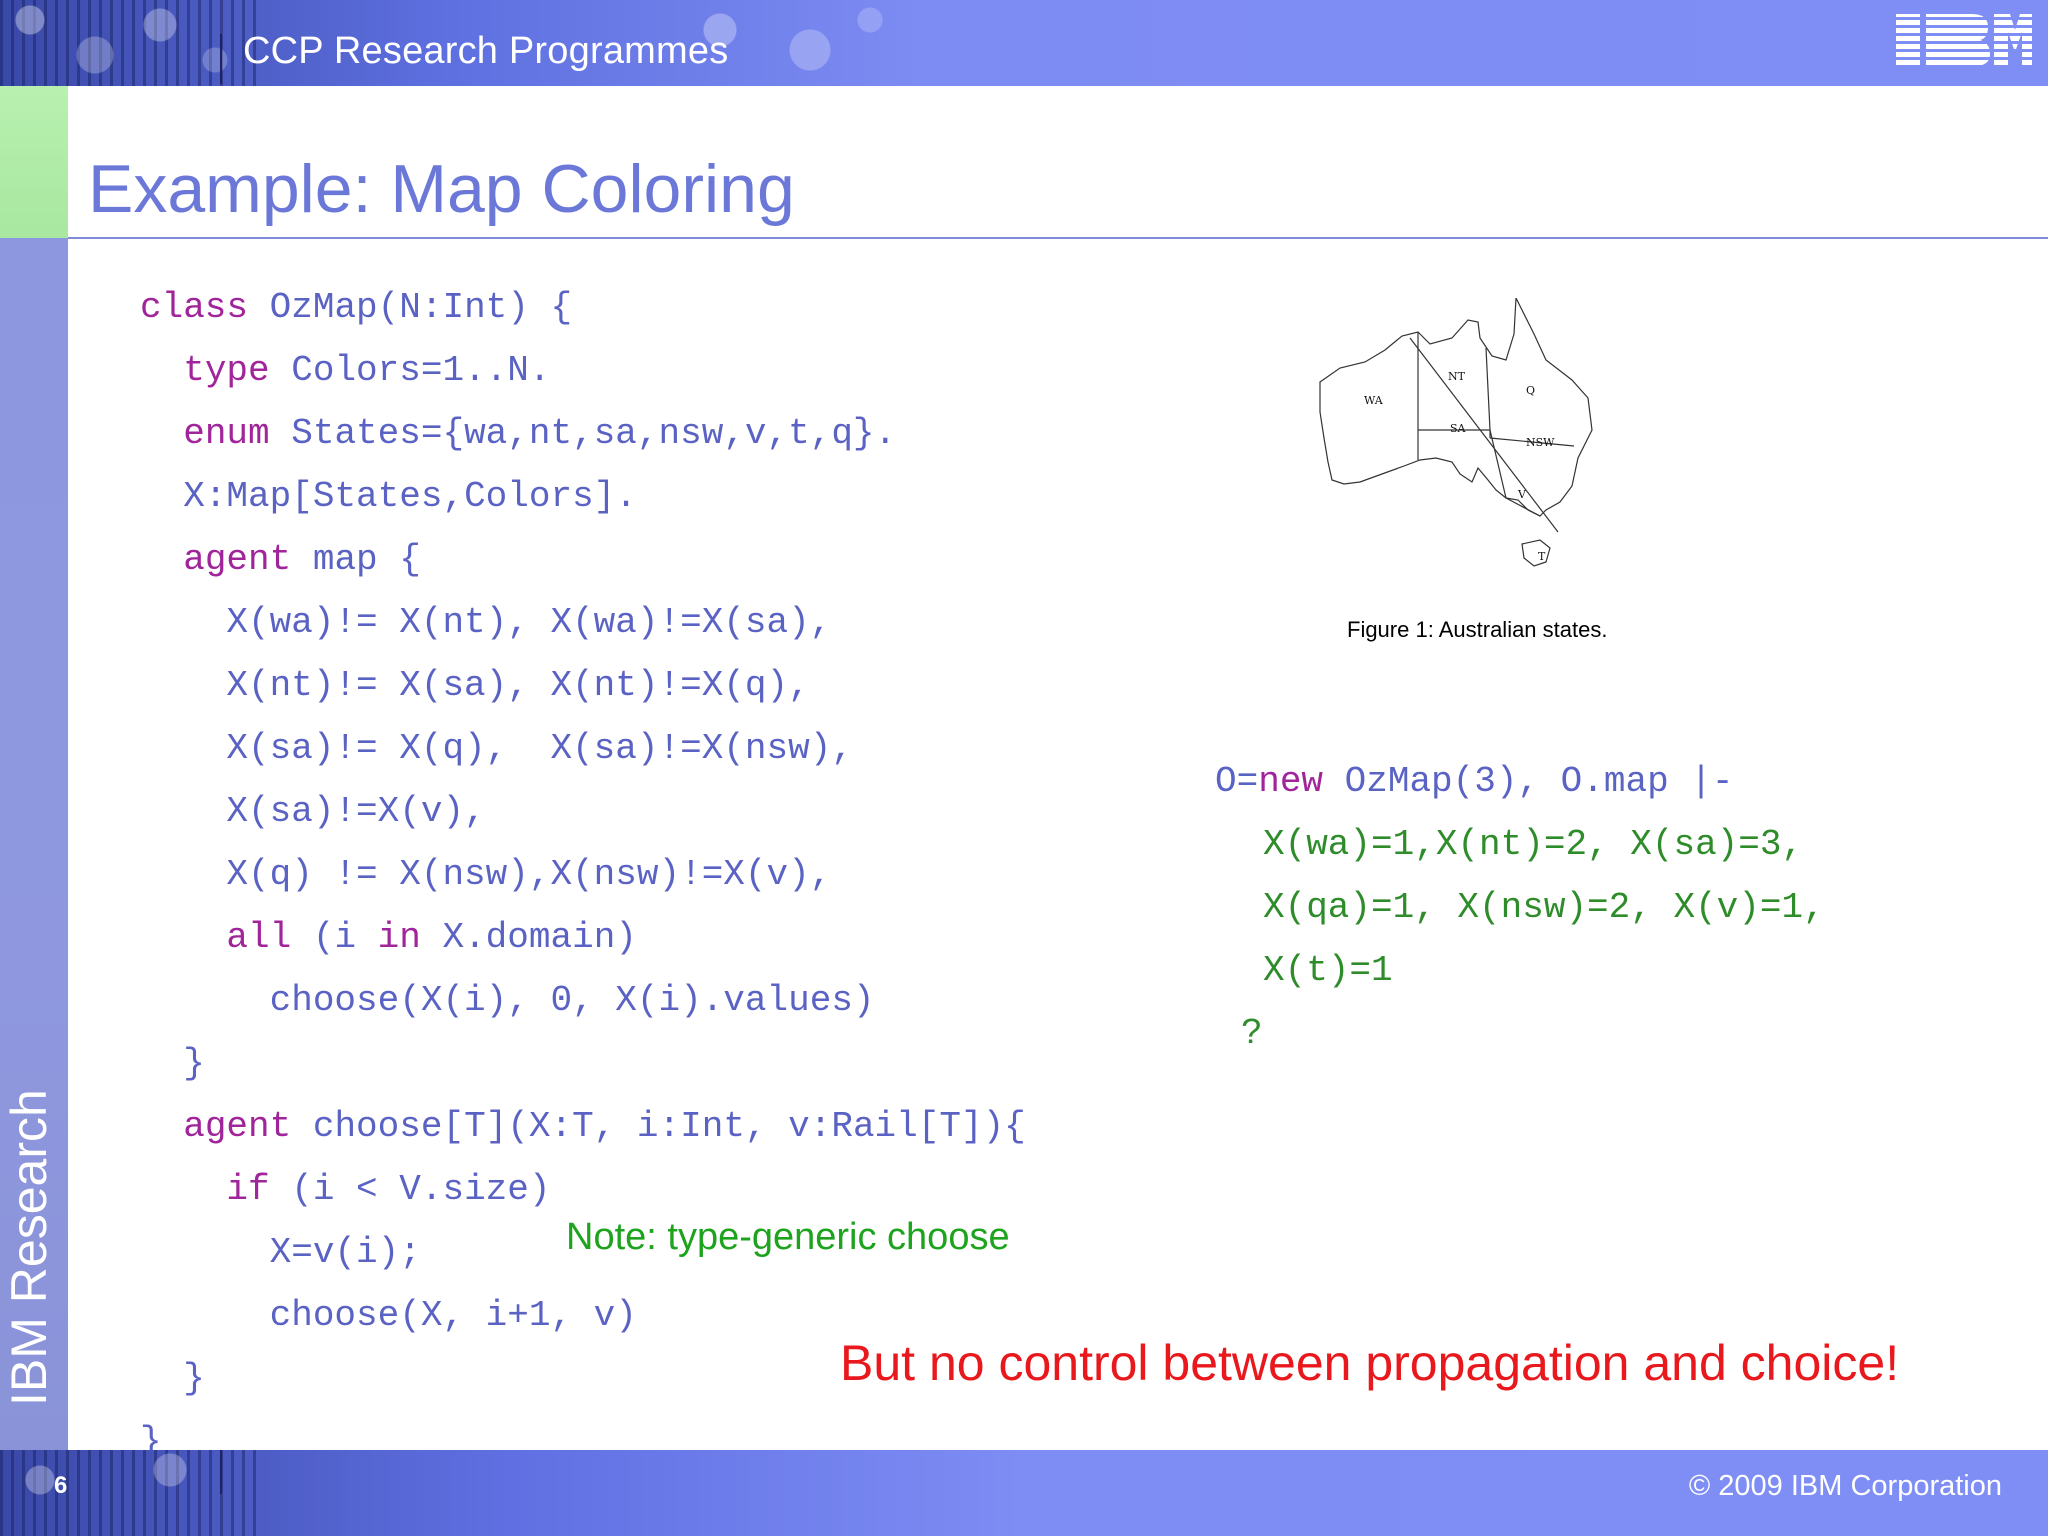 Image resolution: width=2048 pixels, height=1536 pixels. I want to click on code-keyword: enum, so click(226, 433).